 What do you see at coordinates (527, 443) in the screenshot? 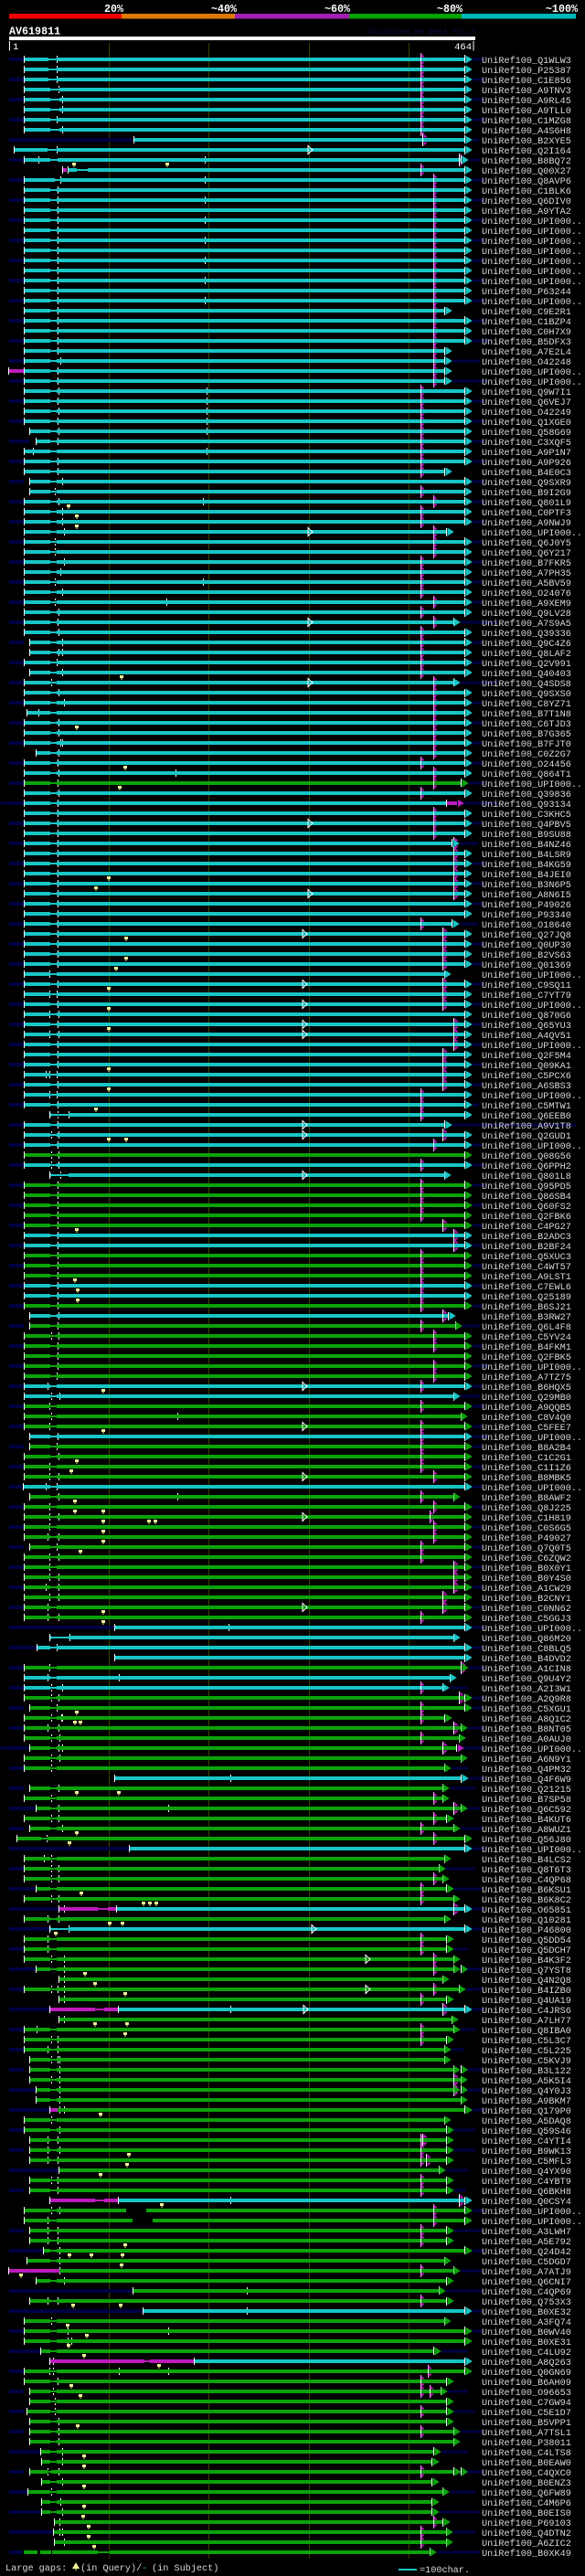
I see `svg-text: UniRef100_C3XQF5` at bounding box center [527, 443].